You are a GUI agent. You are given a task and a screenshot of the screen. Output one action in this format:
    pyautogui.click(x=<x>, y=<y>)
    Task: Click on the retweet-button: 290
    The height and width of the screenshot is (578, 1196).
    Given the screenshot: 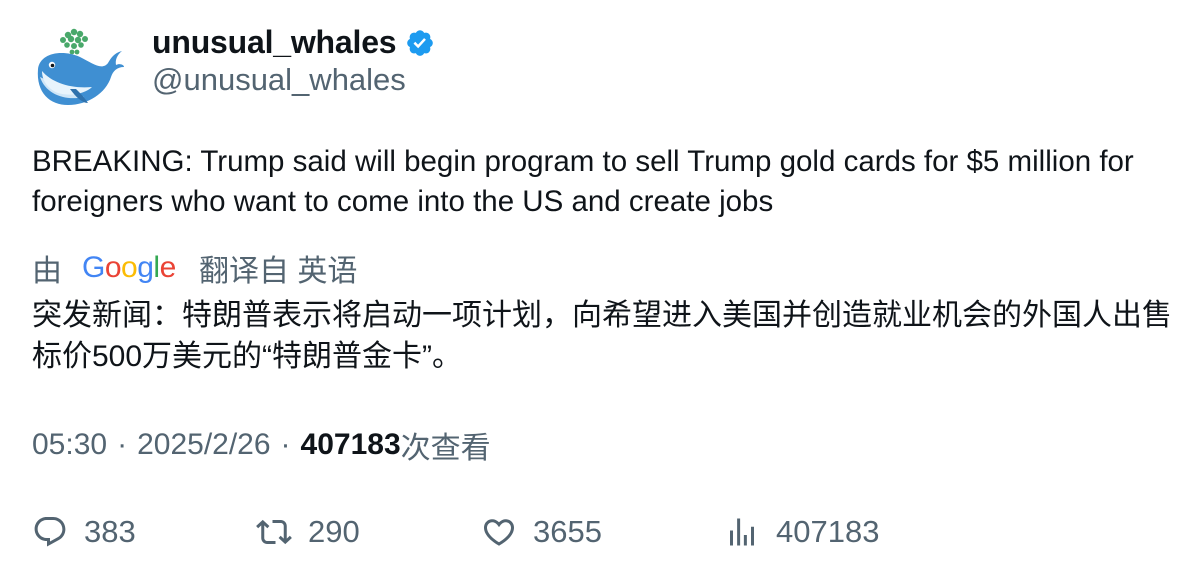 What is the action you would take?
    pyautogui.click(x=308, y=532)
    